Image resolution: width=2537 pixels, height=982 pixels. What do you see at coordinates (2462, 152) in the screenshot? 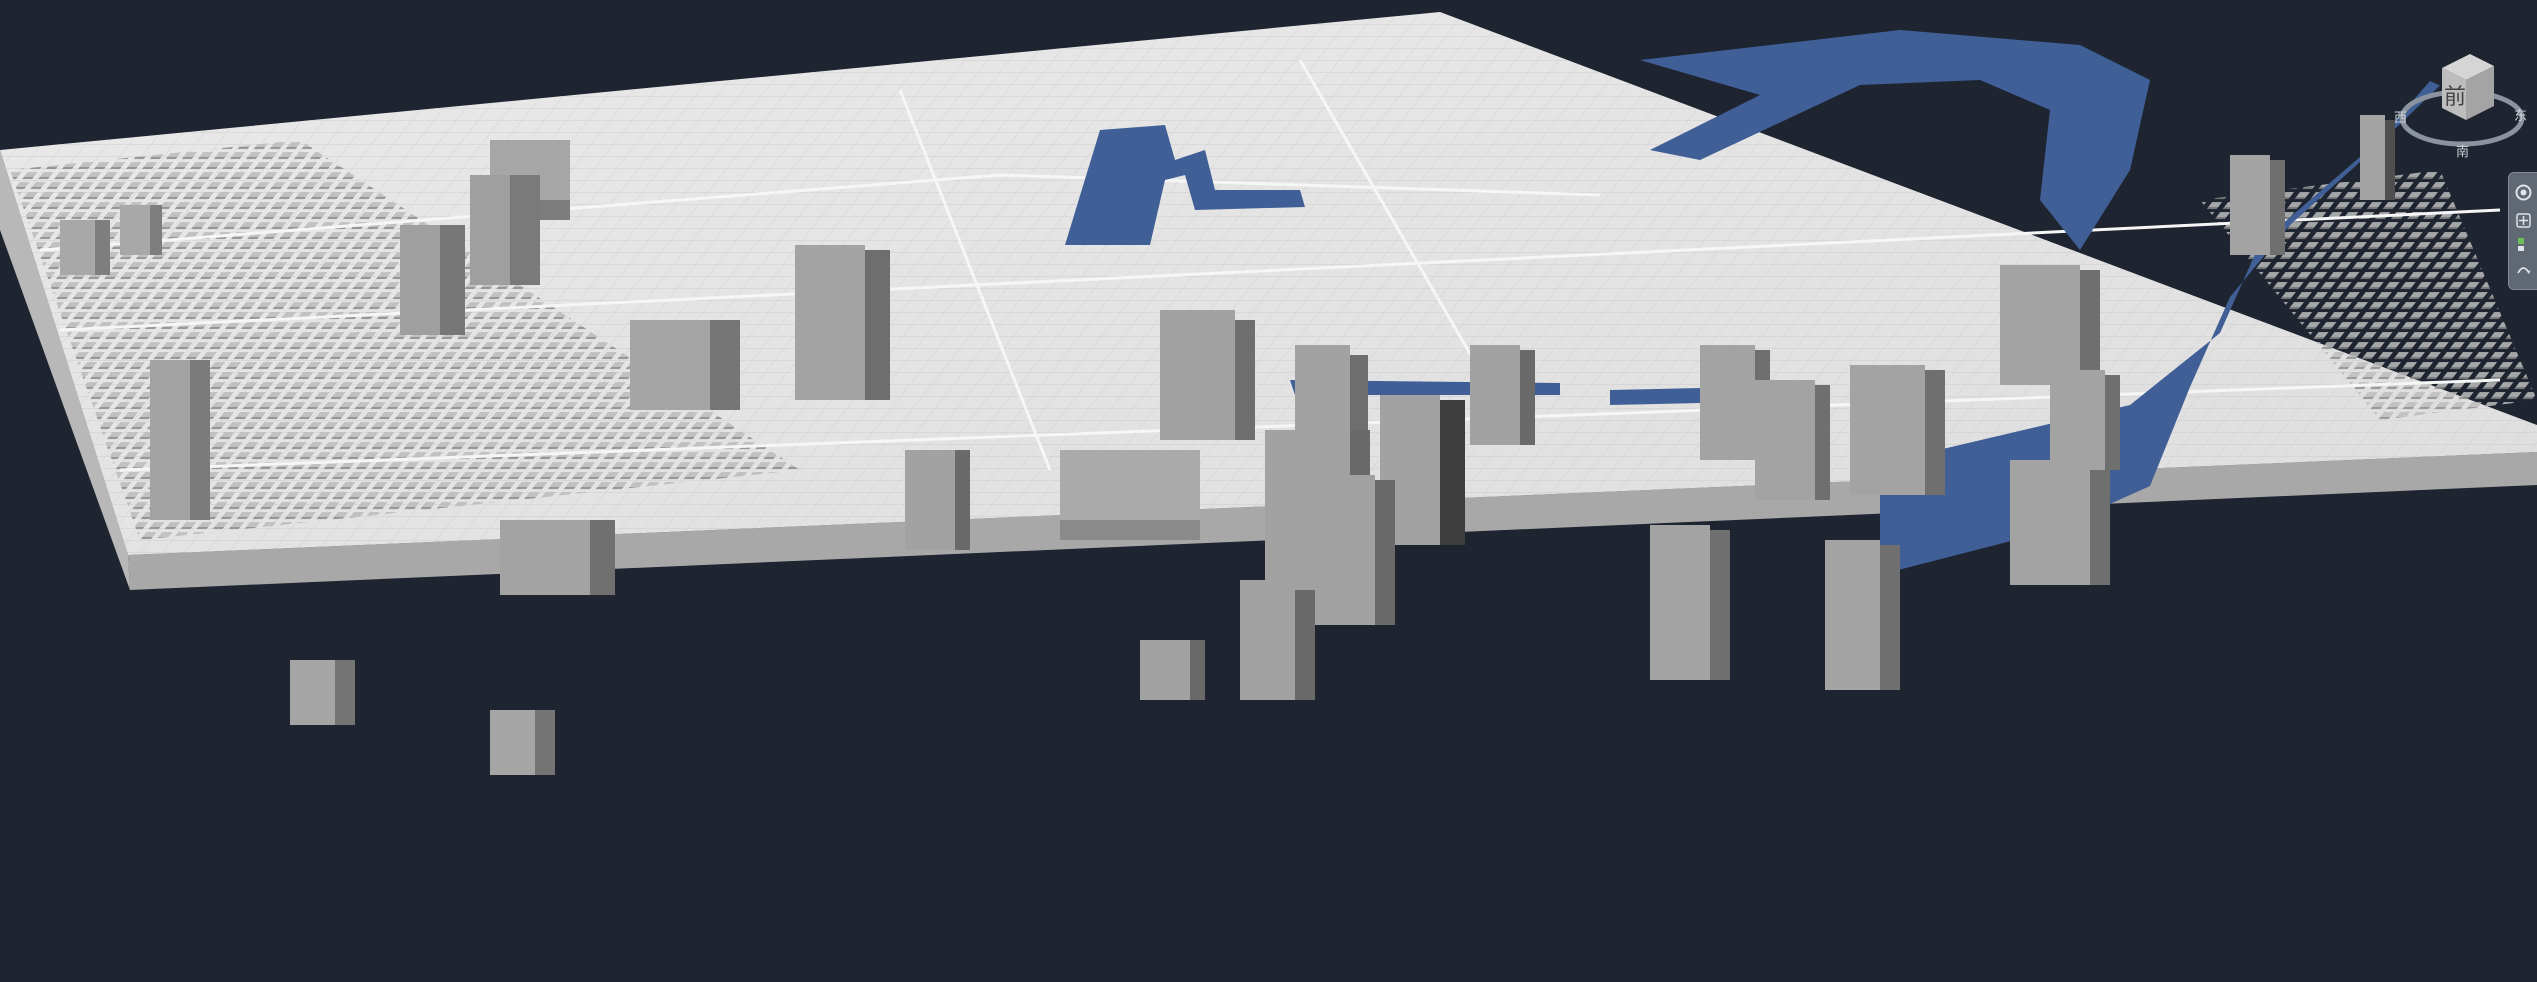
I see `compass-south-label: 南` at bounding box center [2462, 152].